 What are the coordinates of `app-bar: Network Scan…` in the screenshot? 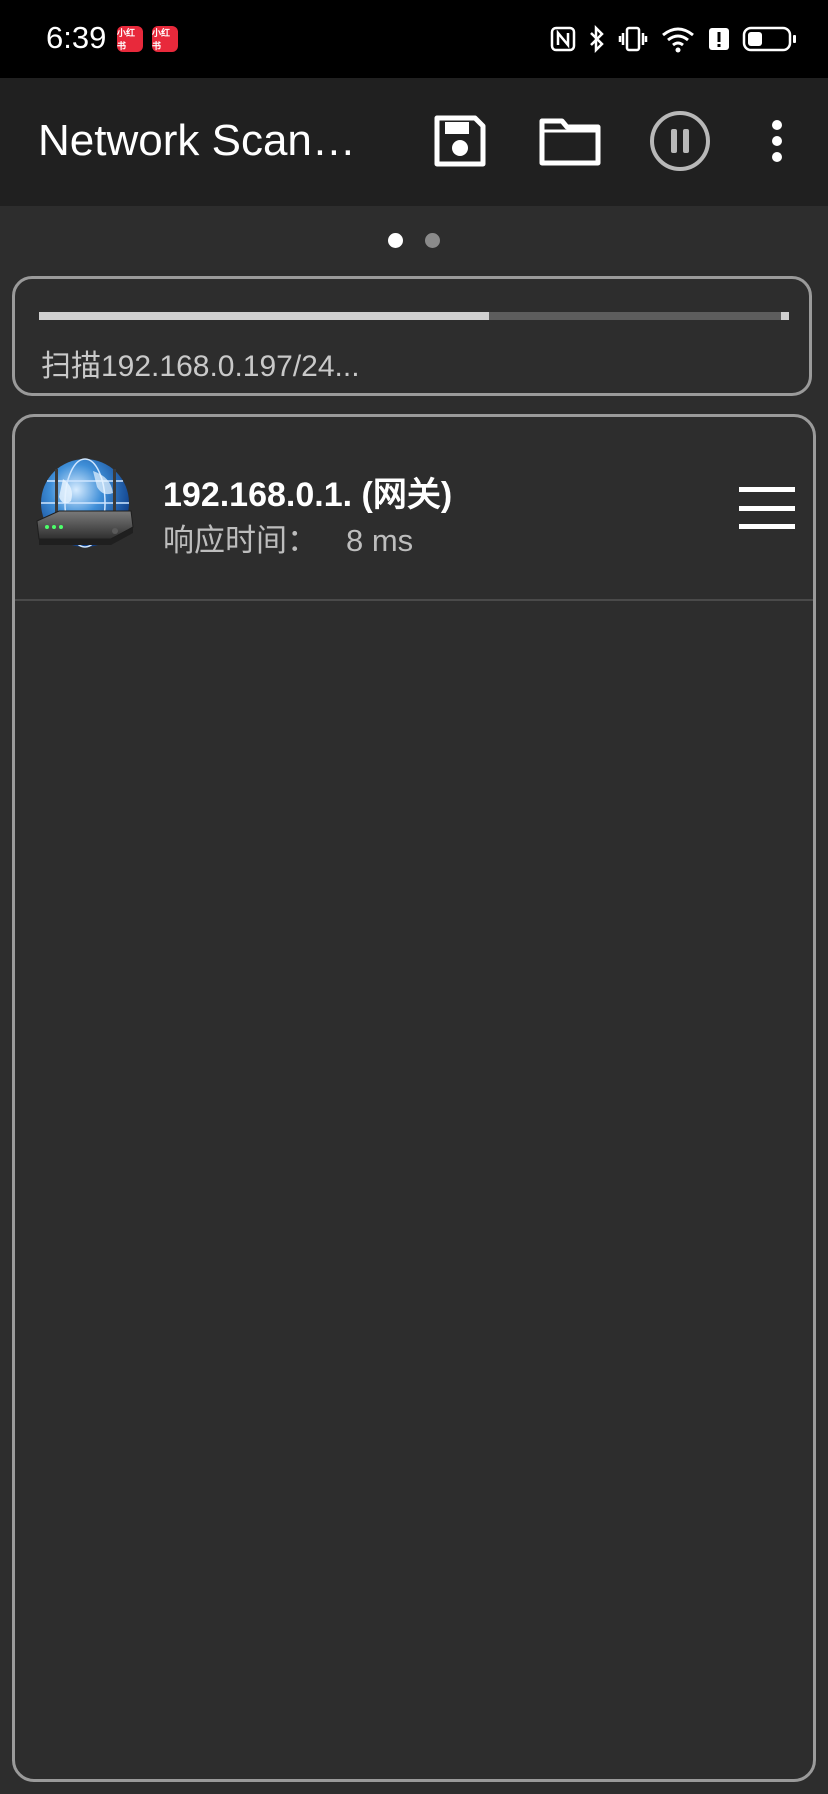 It's located at (414, 142).